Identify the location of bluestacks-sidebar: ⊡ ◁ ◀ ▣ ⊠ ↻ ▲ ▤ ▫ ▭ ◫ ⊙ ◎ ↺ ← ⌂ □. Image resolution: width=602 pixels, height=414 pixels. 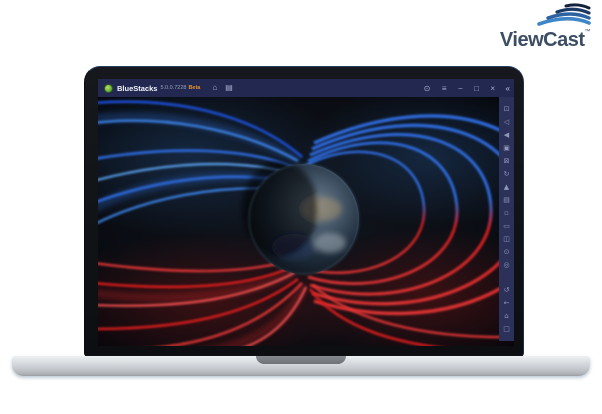
(506, 219).